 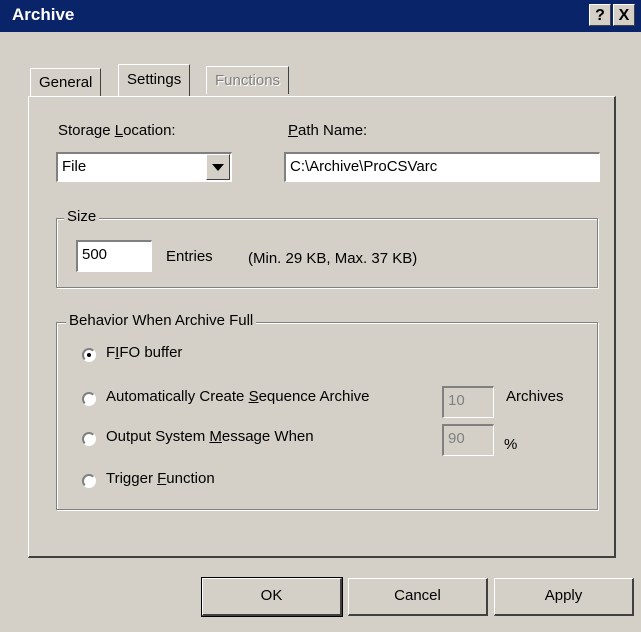 What do you see at coordinates (248, 80) in the screenshot?
I see `tab-functions: Functions` at bounding box center [248, 80].